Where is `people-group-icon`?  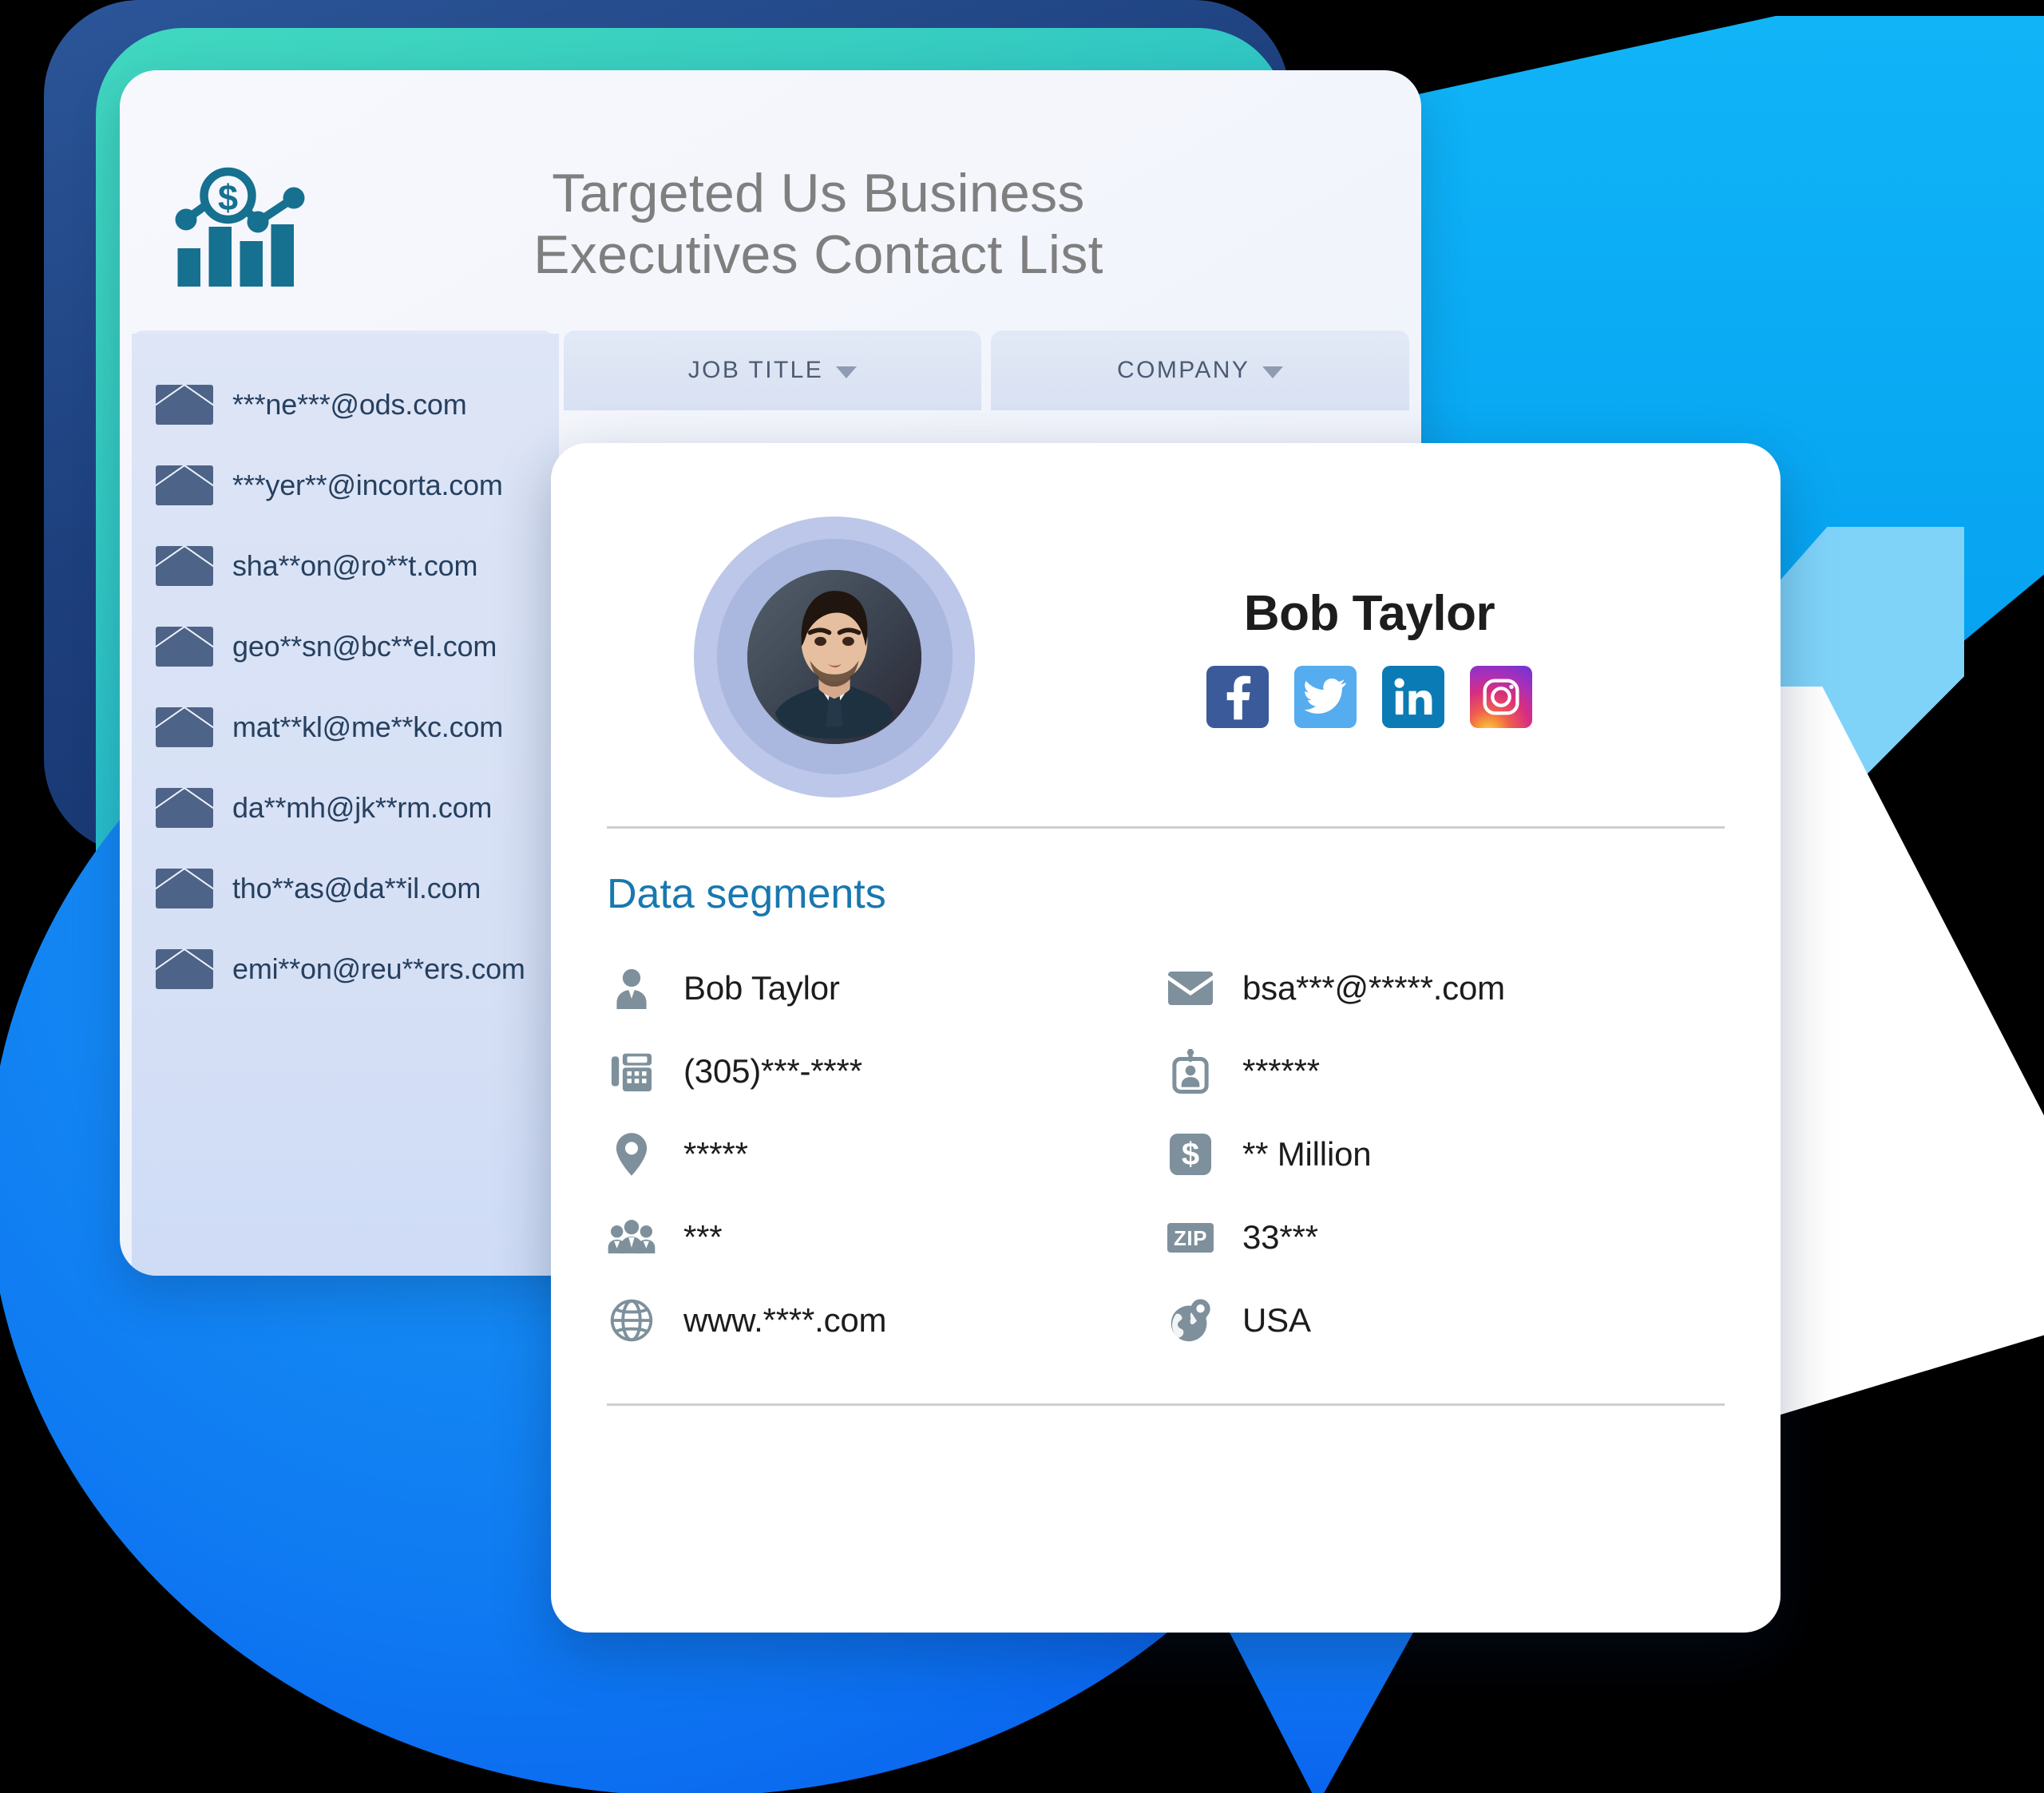 people-group-icon is located at coordinates (631, 1237).